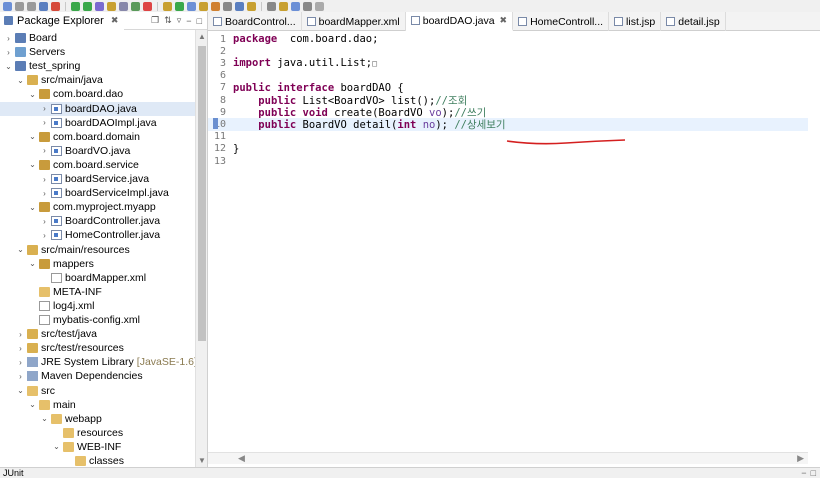  I want to click on link-editor-icon: ⇅, so click(168, 20).